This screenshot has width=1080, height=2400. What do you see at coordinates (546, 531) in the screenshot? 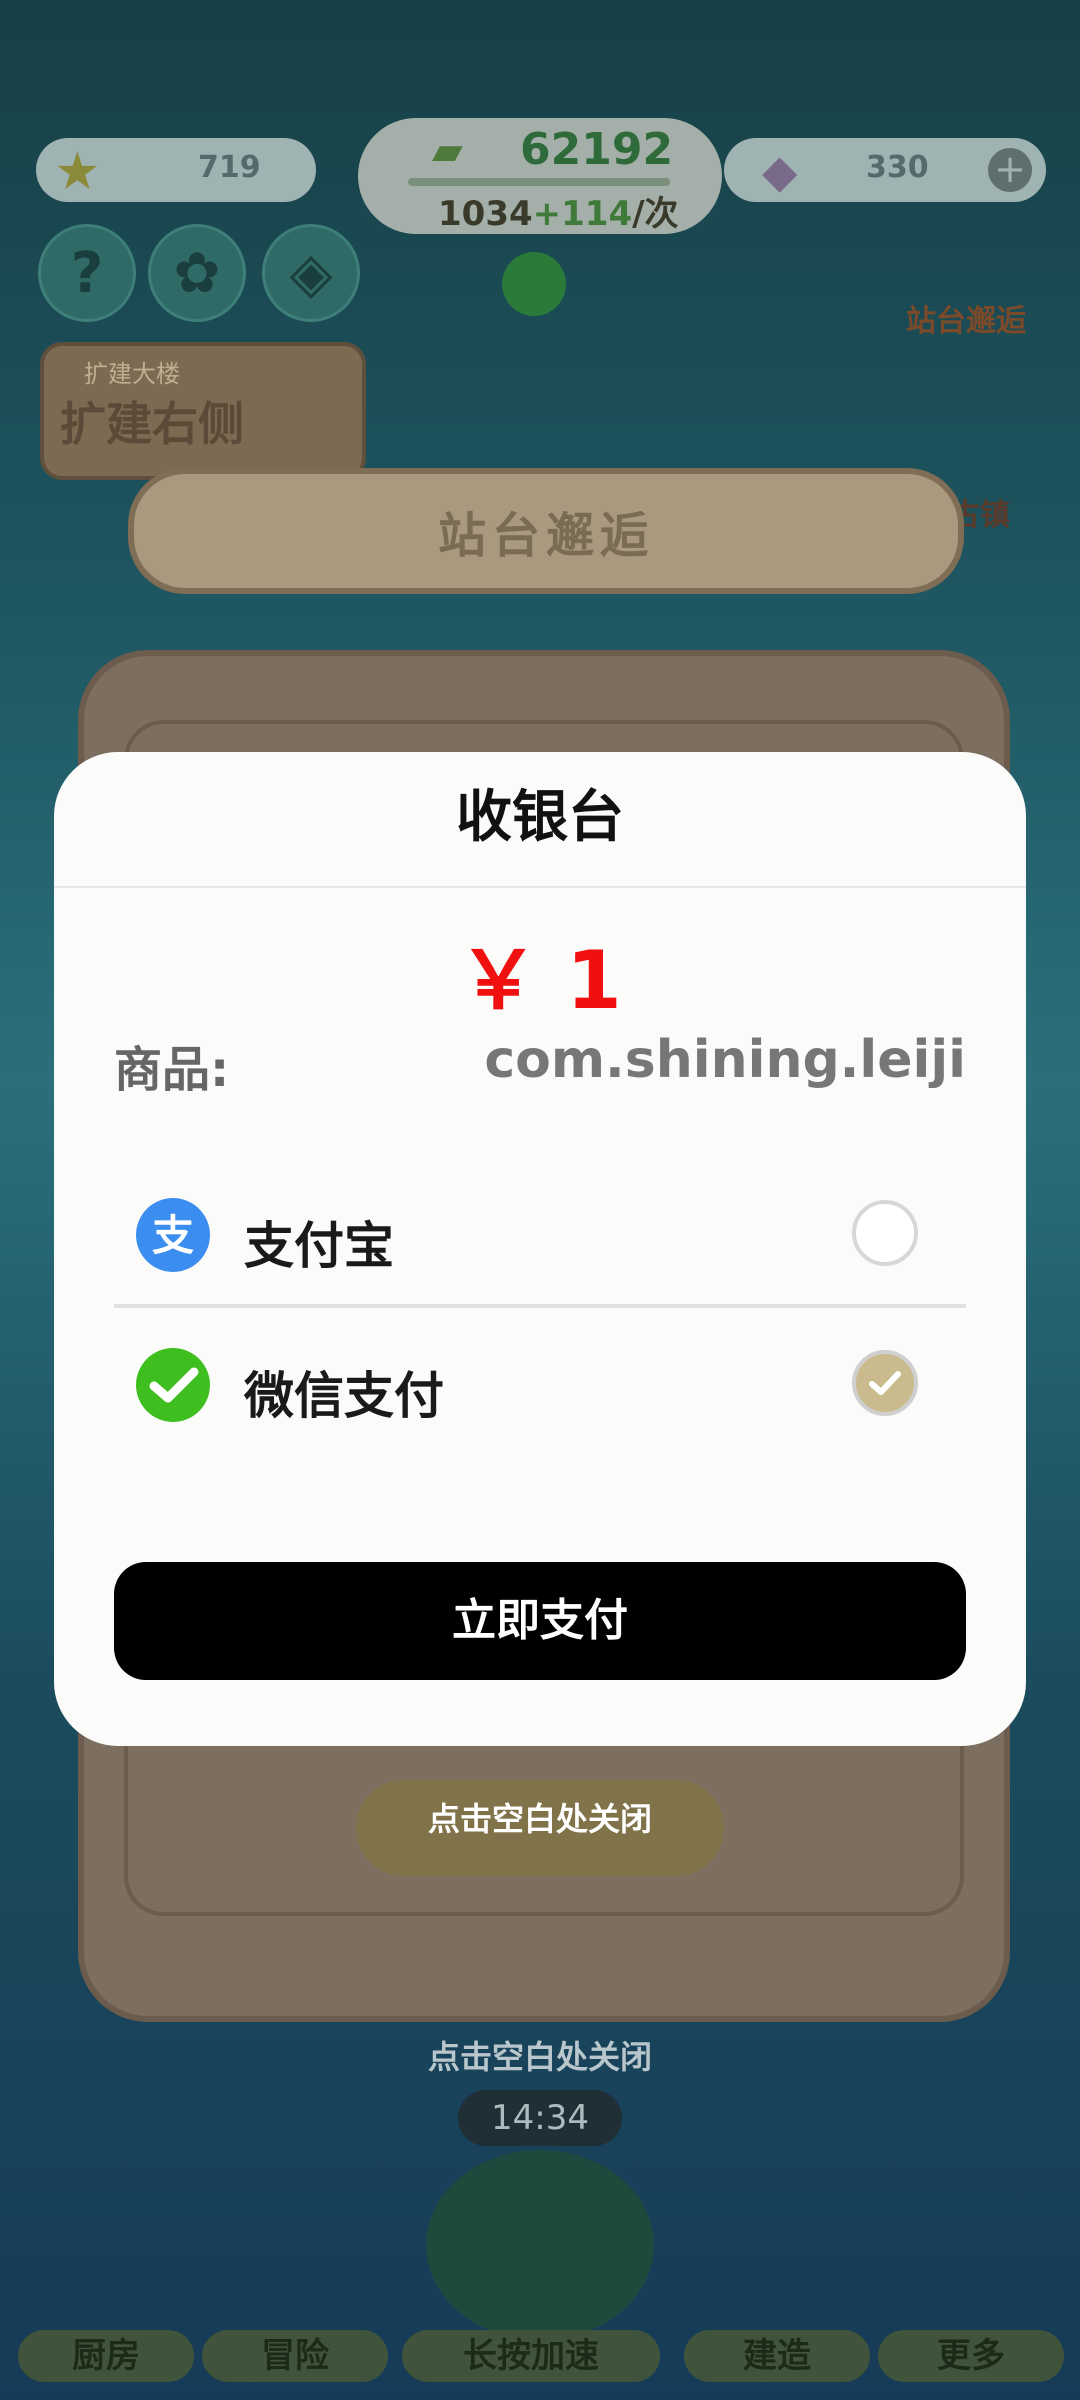
I see `encounter-banner: 站台邂逅` at bounding box center [546, 531].